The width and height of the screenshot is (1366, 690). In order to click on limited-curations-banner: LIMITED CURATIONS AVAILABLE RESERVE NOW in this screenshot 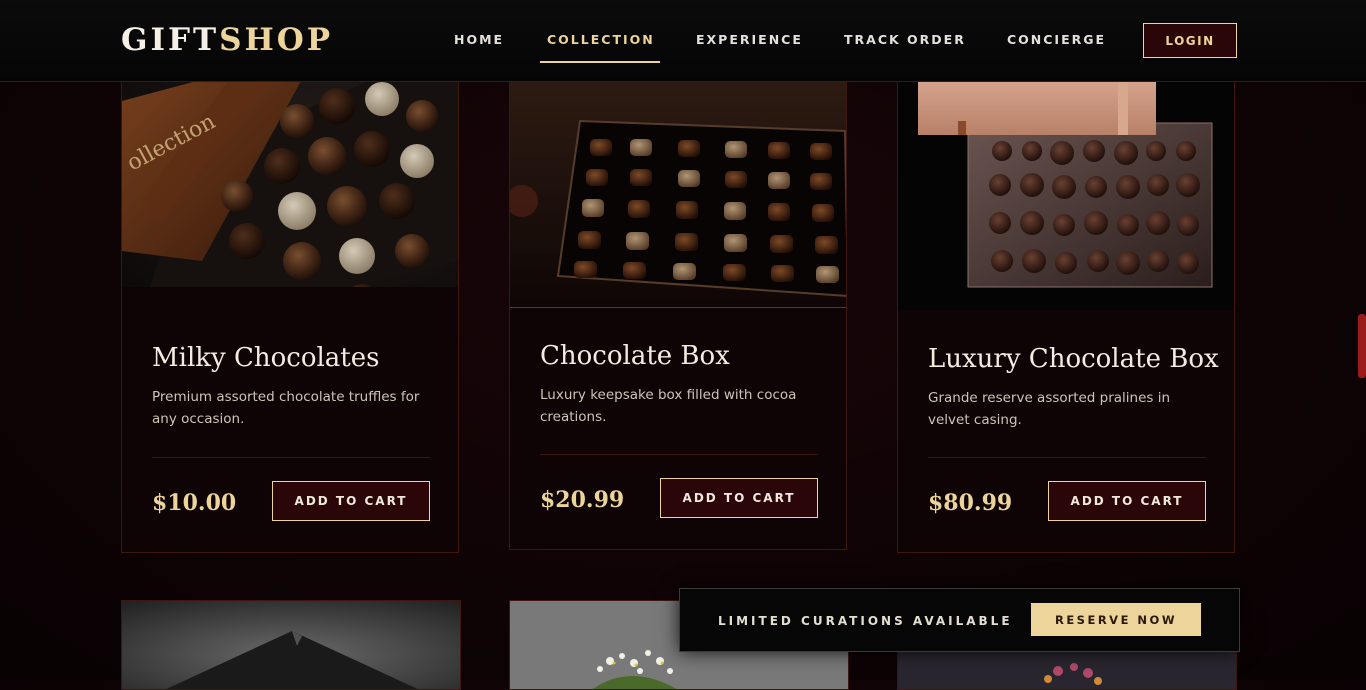, I will do `click(959, 620)`.